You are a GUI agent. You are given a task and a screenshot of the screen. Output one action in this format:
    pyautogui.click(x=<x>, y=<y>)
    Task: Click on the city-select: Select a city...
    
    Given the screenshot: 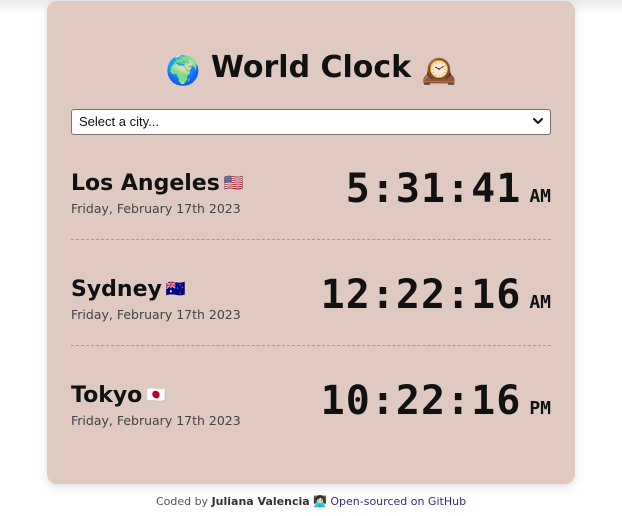 What is the action you would take?
    pyautogui.click(x=311, y=122)
    